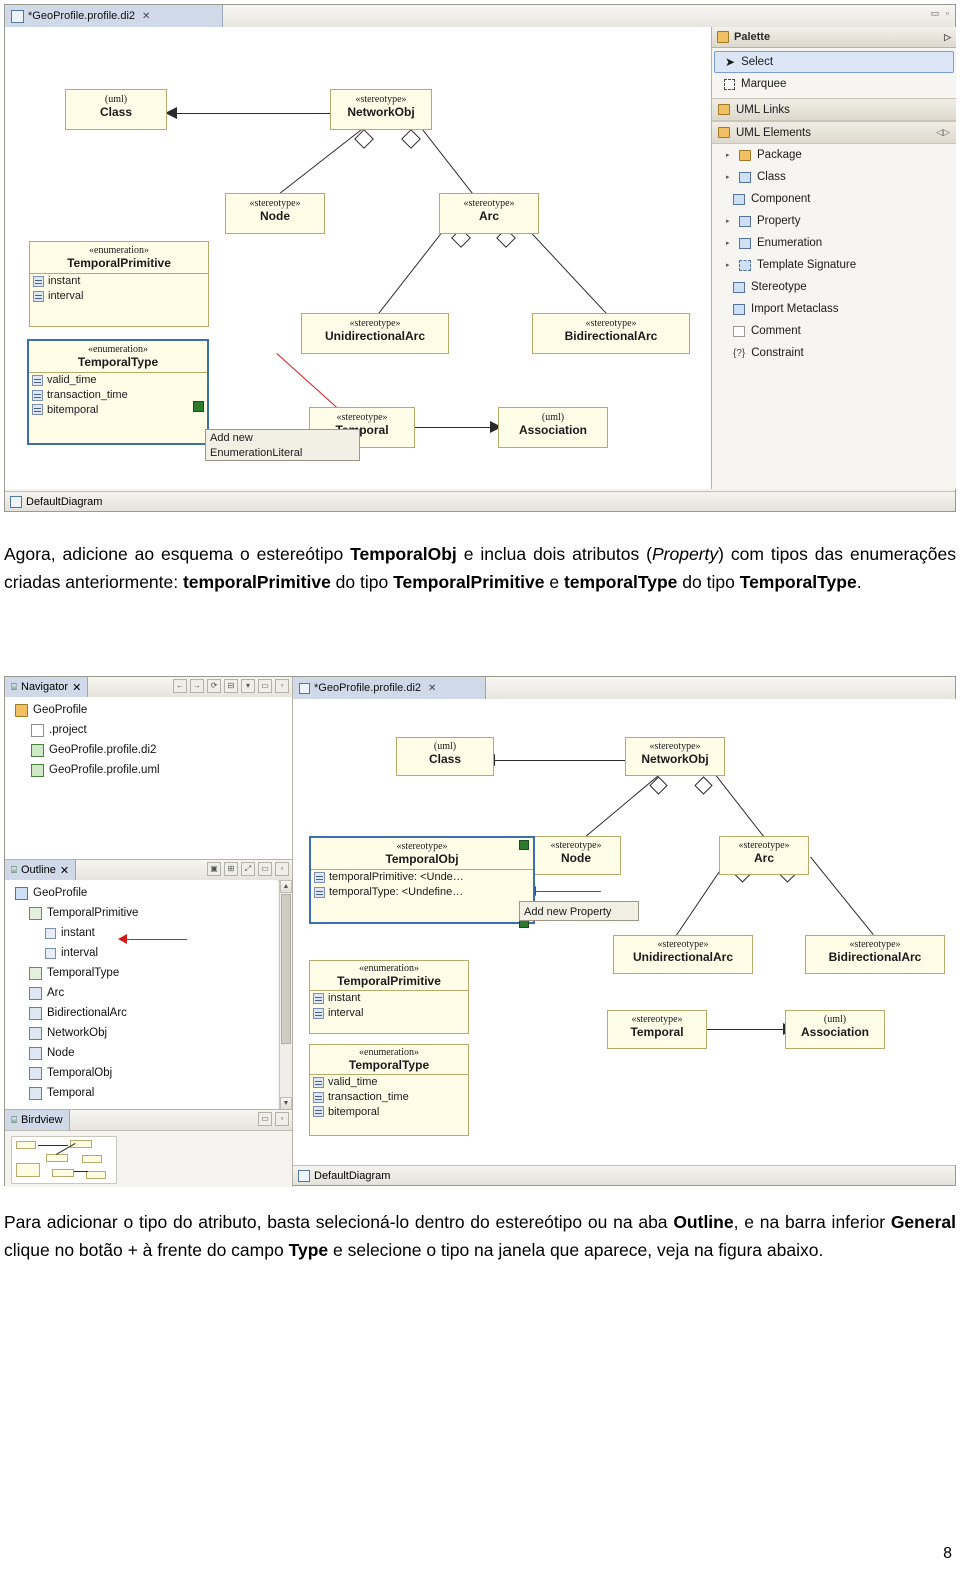 The image size is (960, 1573). I want to click on collapse-all-icon: ⊟, so click(231, 686).